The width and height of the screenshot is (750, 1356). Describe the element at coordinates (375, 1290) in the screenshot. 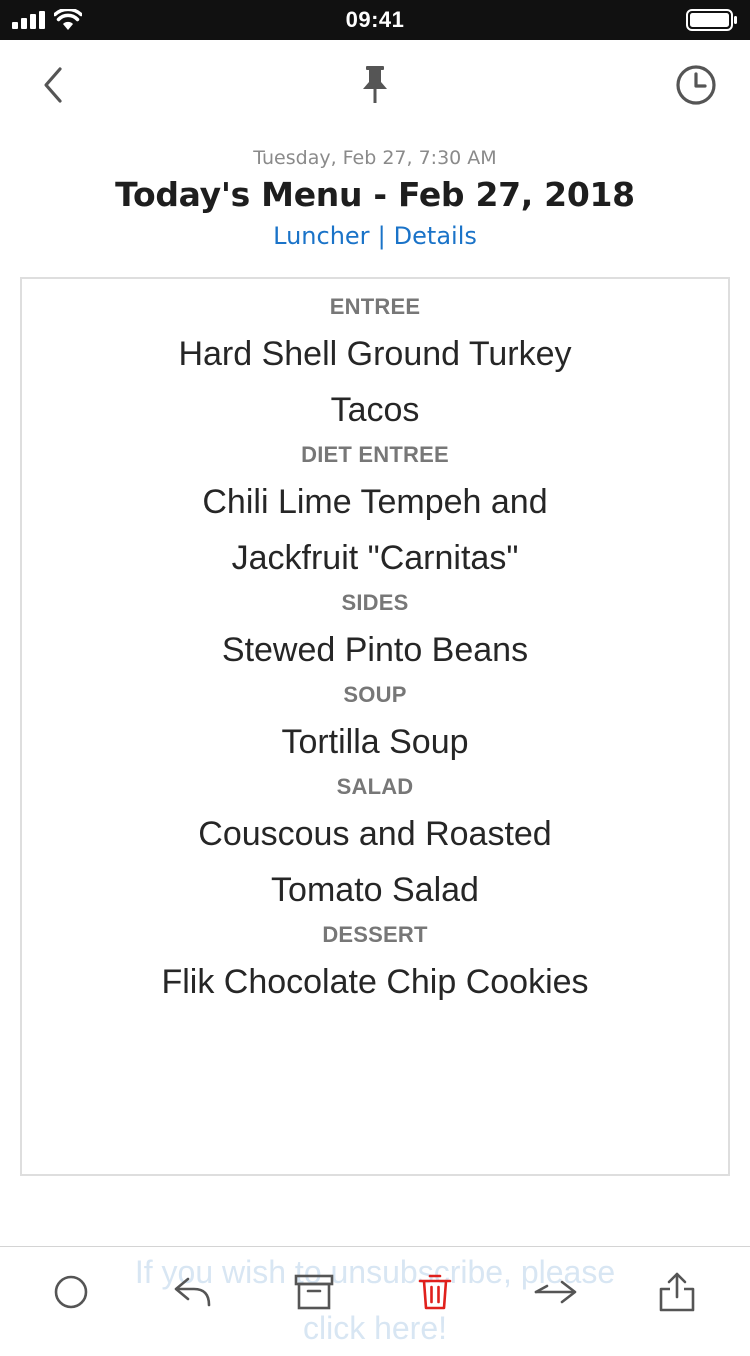

I see `bottom-toolbar` at that location.